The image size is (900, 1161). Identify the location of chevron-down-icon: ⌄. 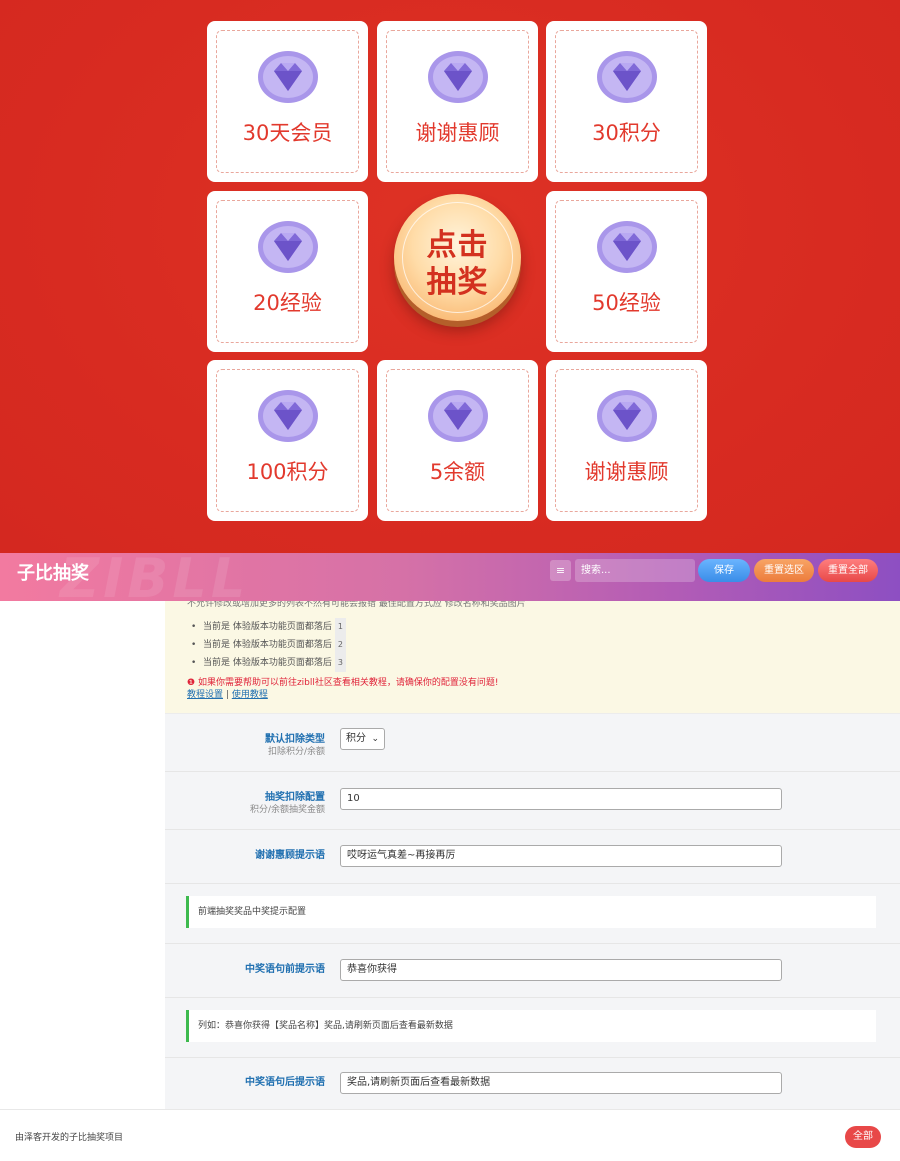
(375, 739).